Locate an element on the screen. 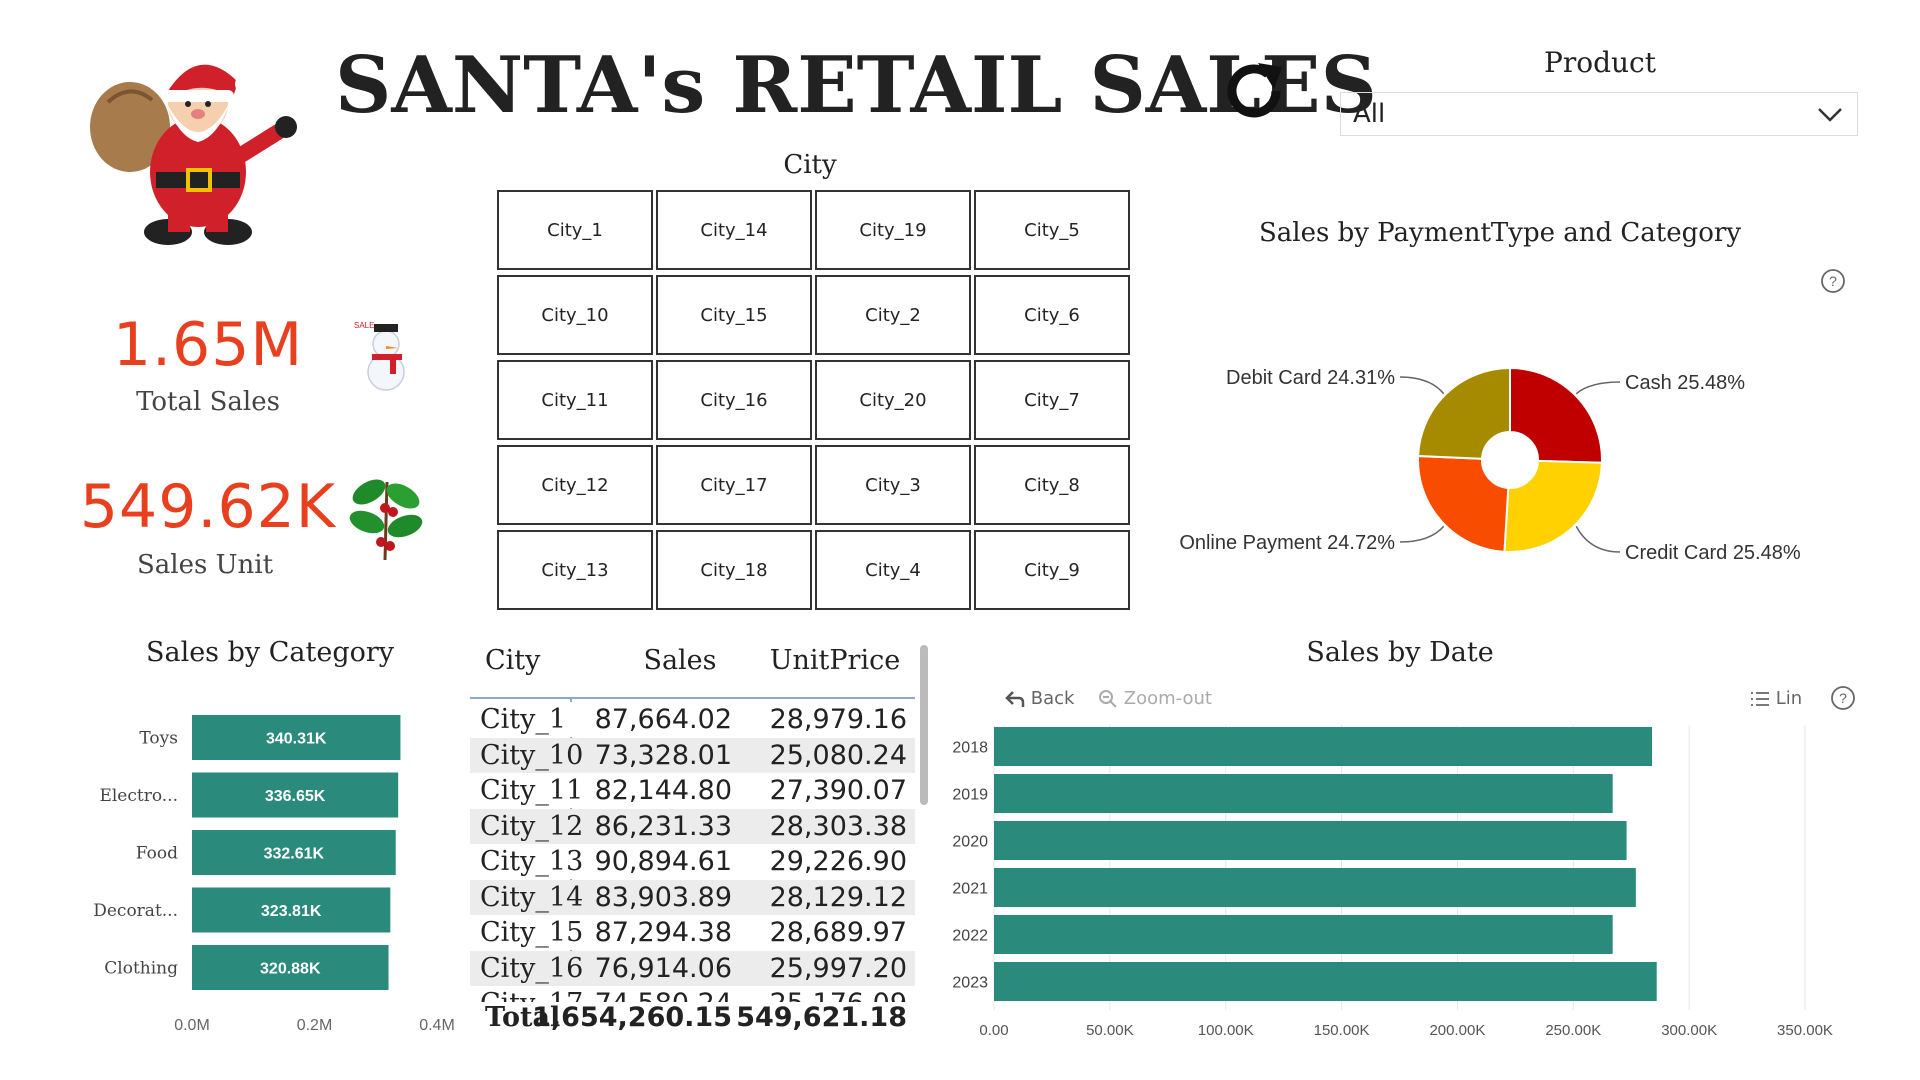 The width and height of the screenshot is (1920, 1080). date-axis-tick: 150.00K is located at coordinates (1342, 1030).